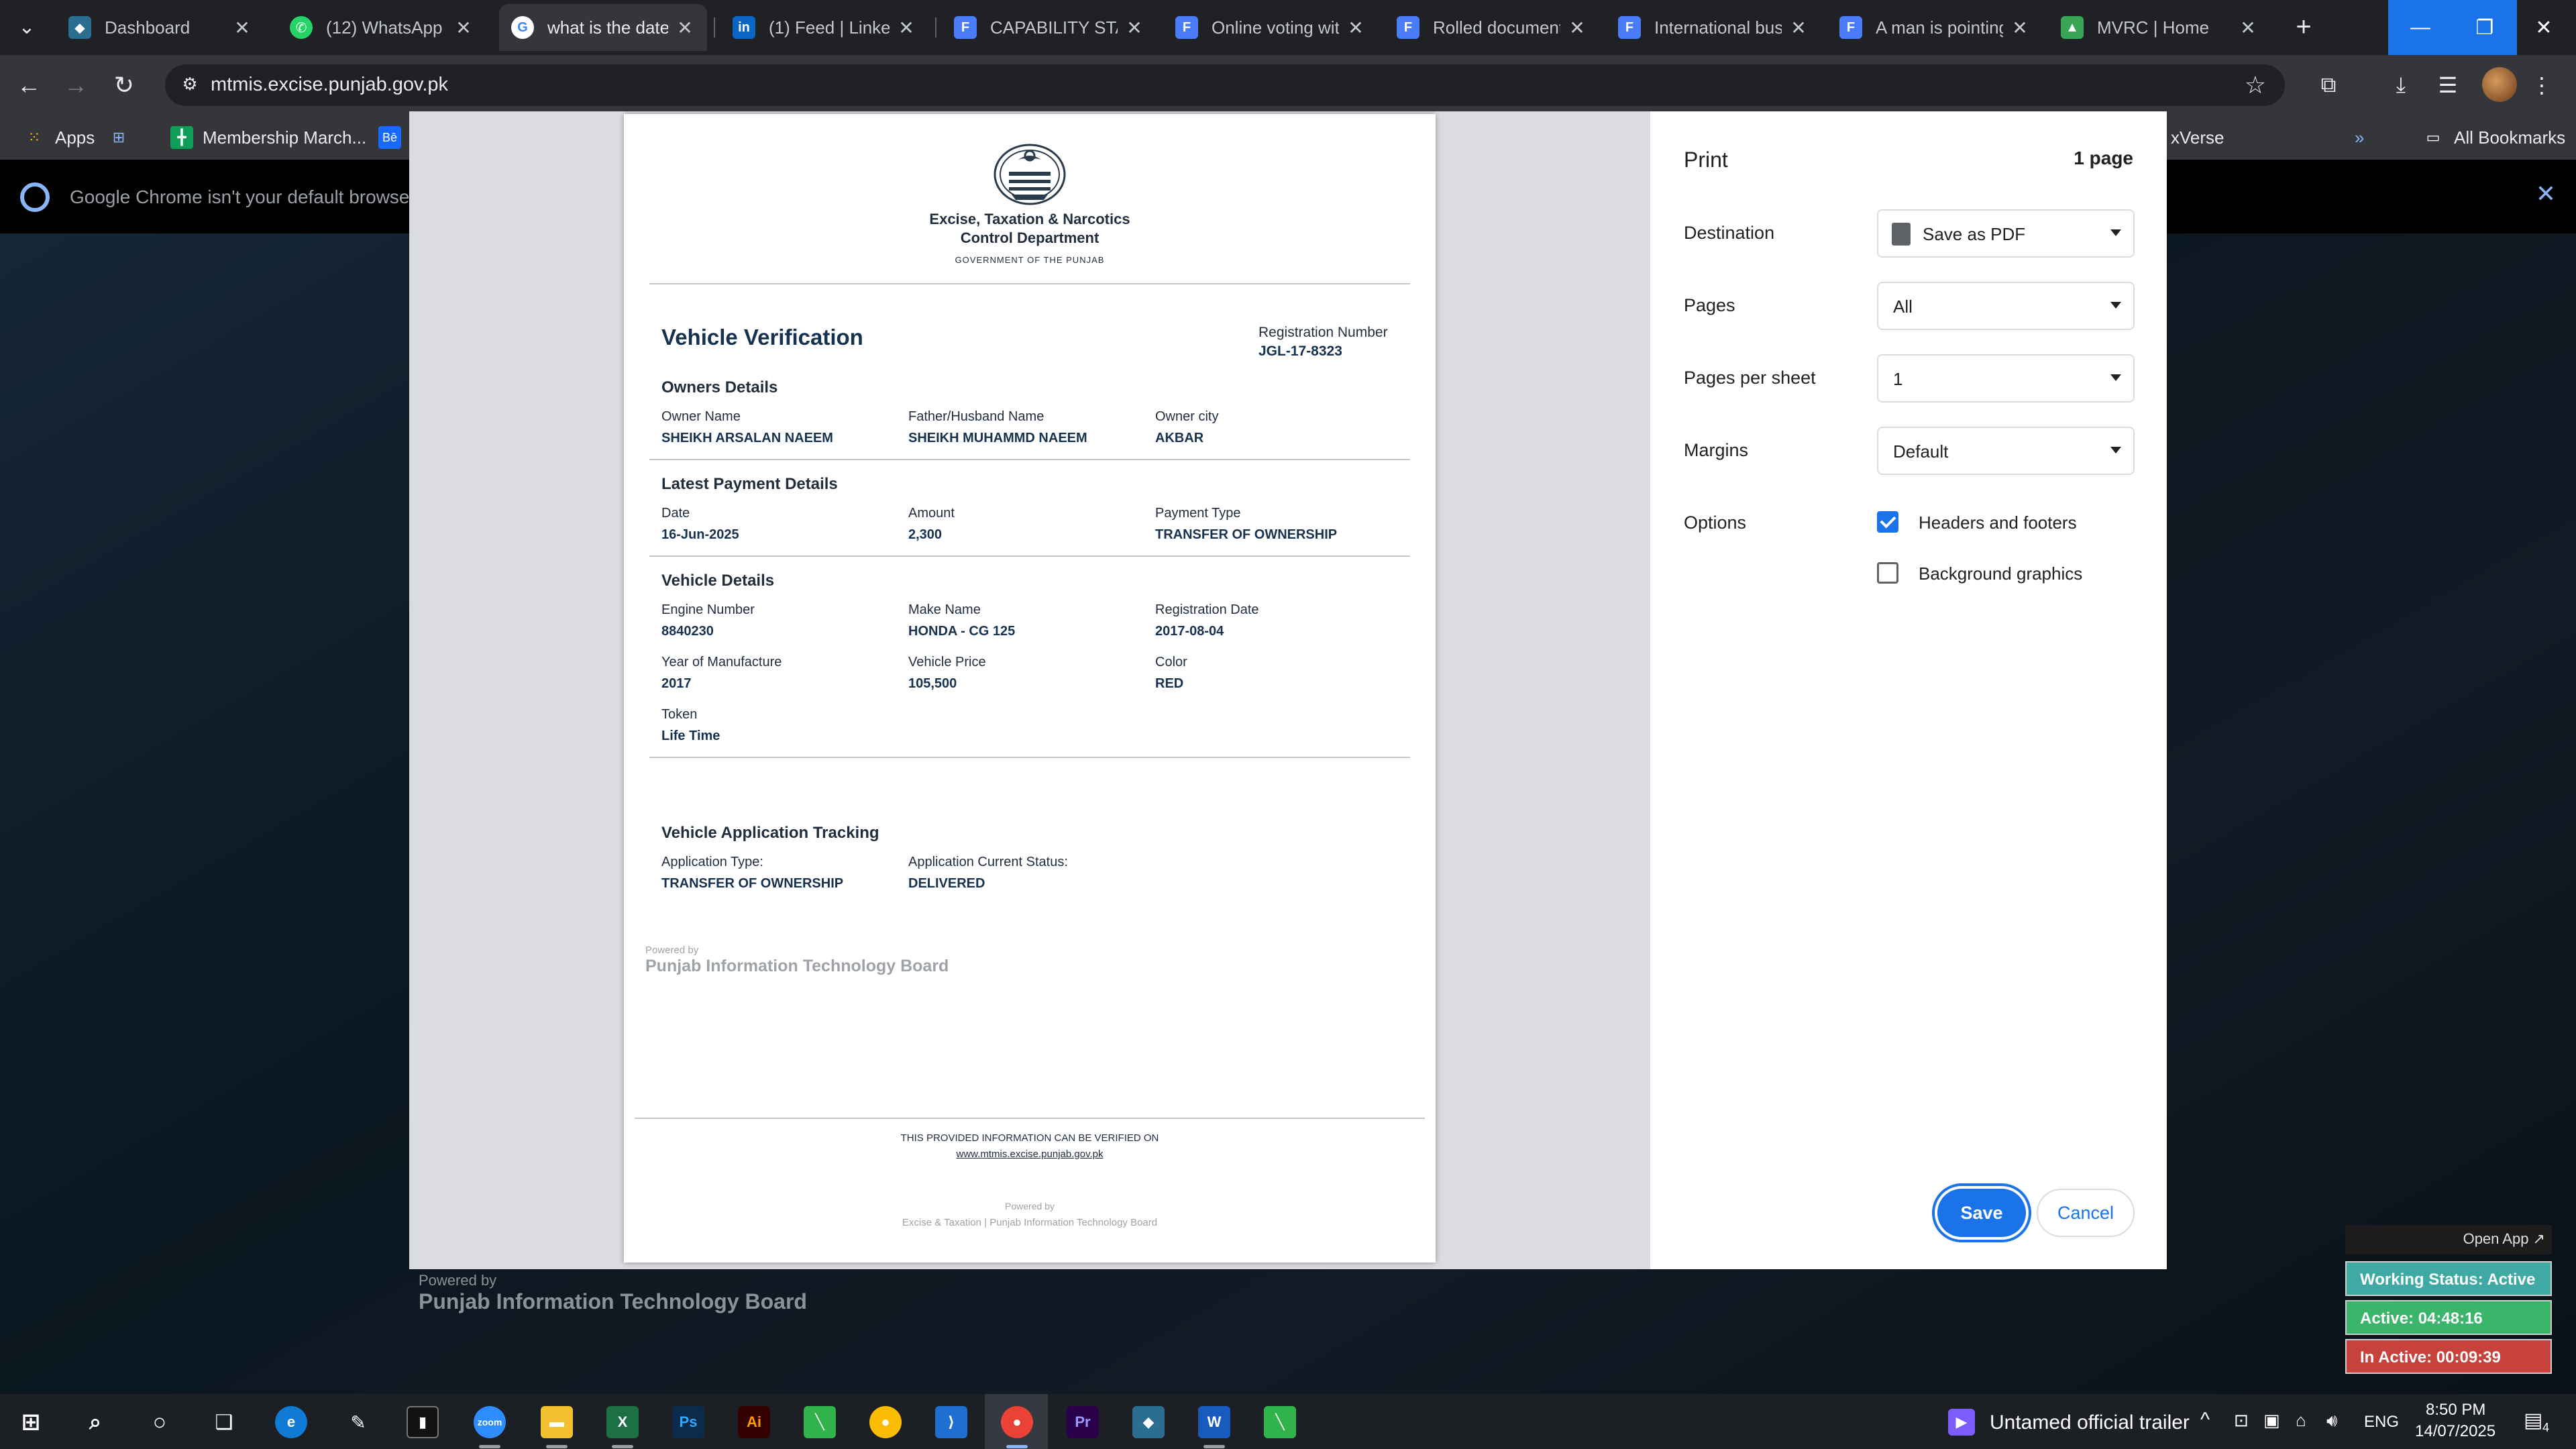 The height and width of the screenshot is (1449, 2576). I want to click on father-name-value: SHEIKH MUHAMMD NAEEM, so click(997, 438).